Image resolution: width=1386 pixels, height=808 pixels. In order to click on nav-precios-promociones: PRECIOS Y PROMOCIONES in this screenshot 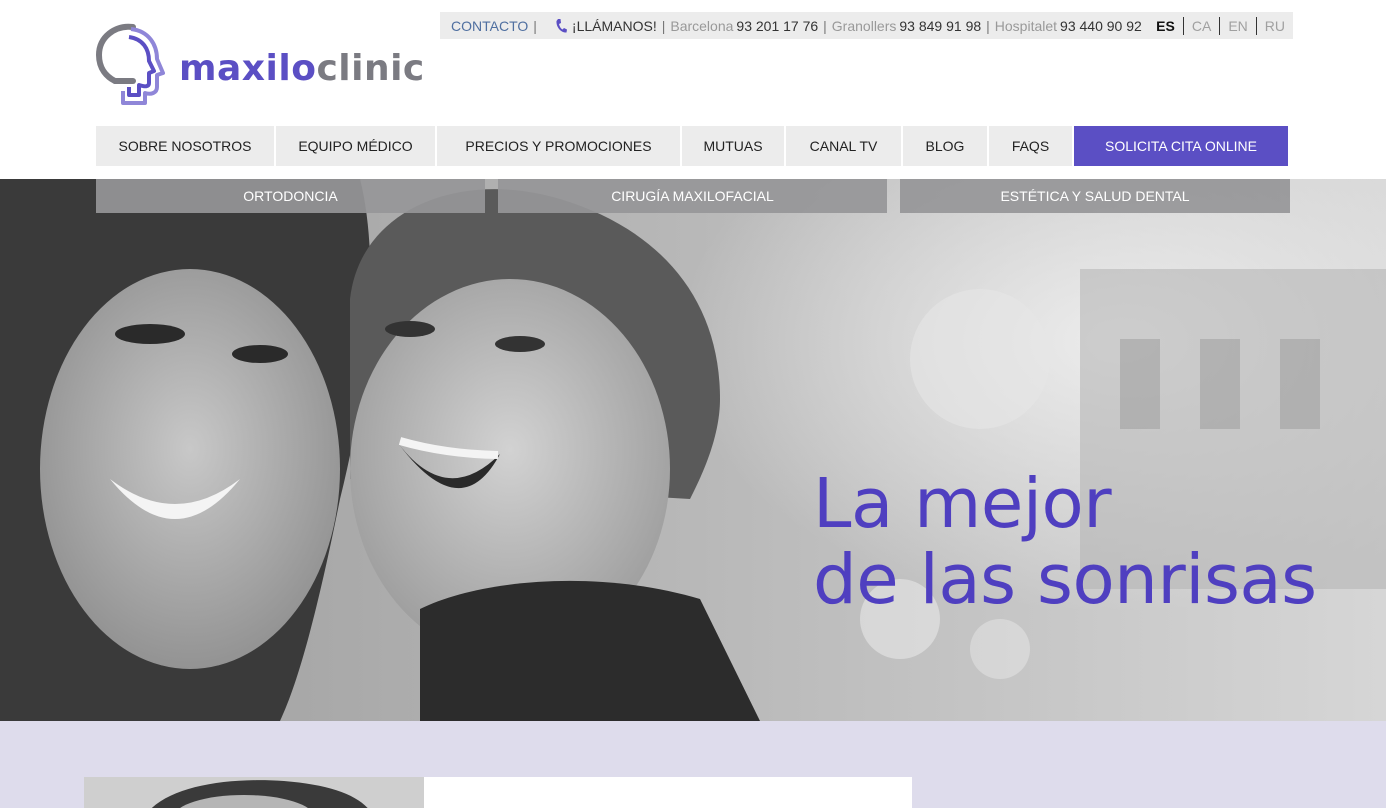, I will do `click(559, 146)`.